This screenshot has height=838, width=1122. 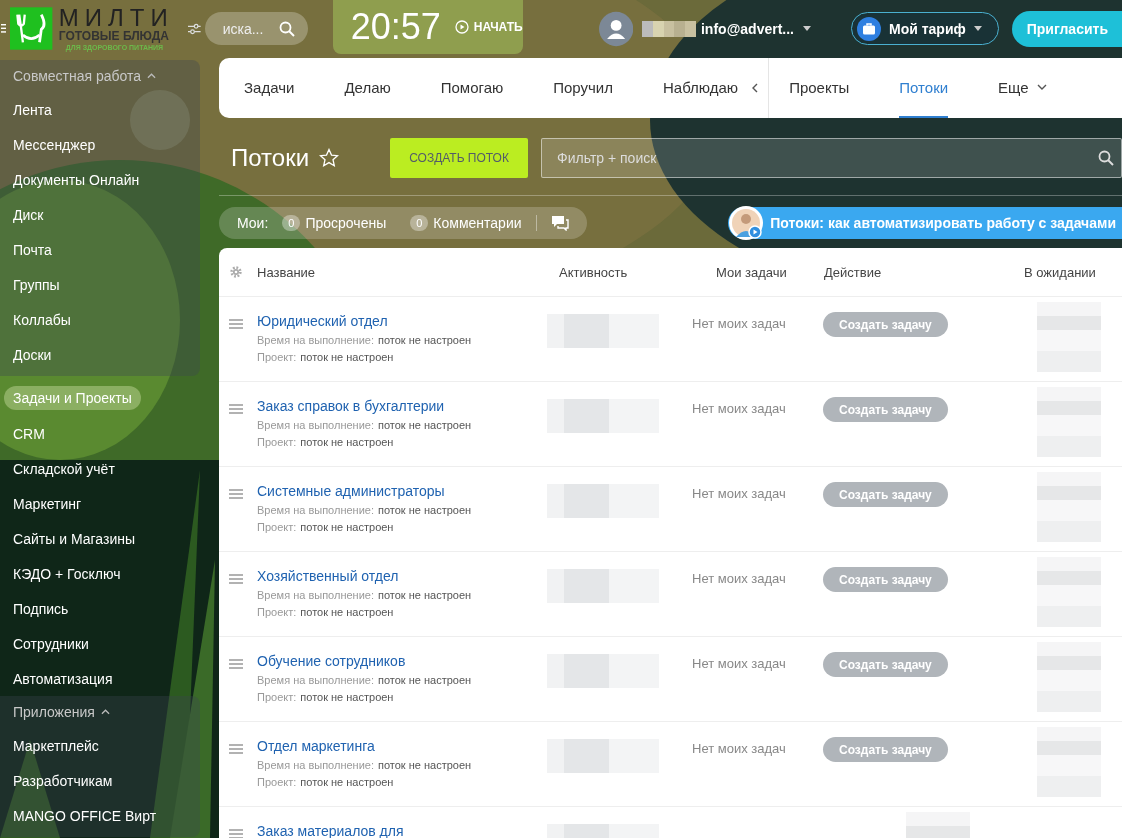 I want to click on column-header: Мои задачи, so click(x=770, y=272).